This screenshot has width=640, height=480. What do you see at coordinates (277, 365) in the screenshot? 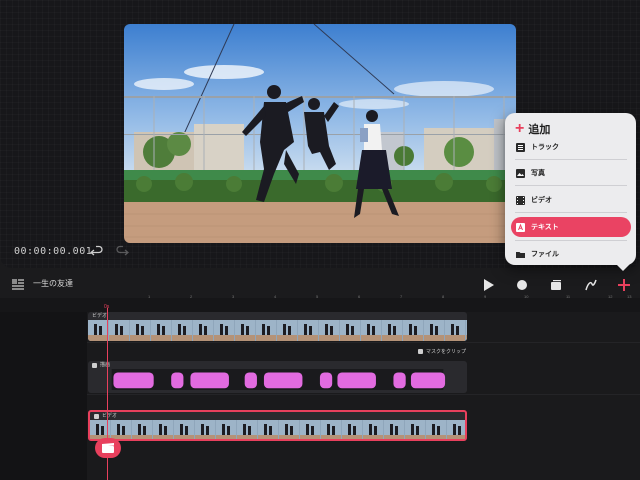
I see `clip-header: 描画` at bounding box center [277, 365].